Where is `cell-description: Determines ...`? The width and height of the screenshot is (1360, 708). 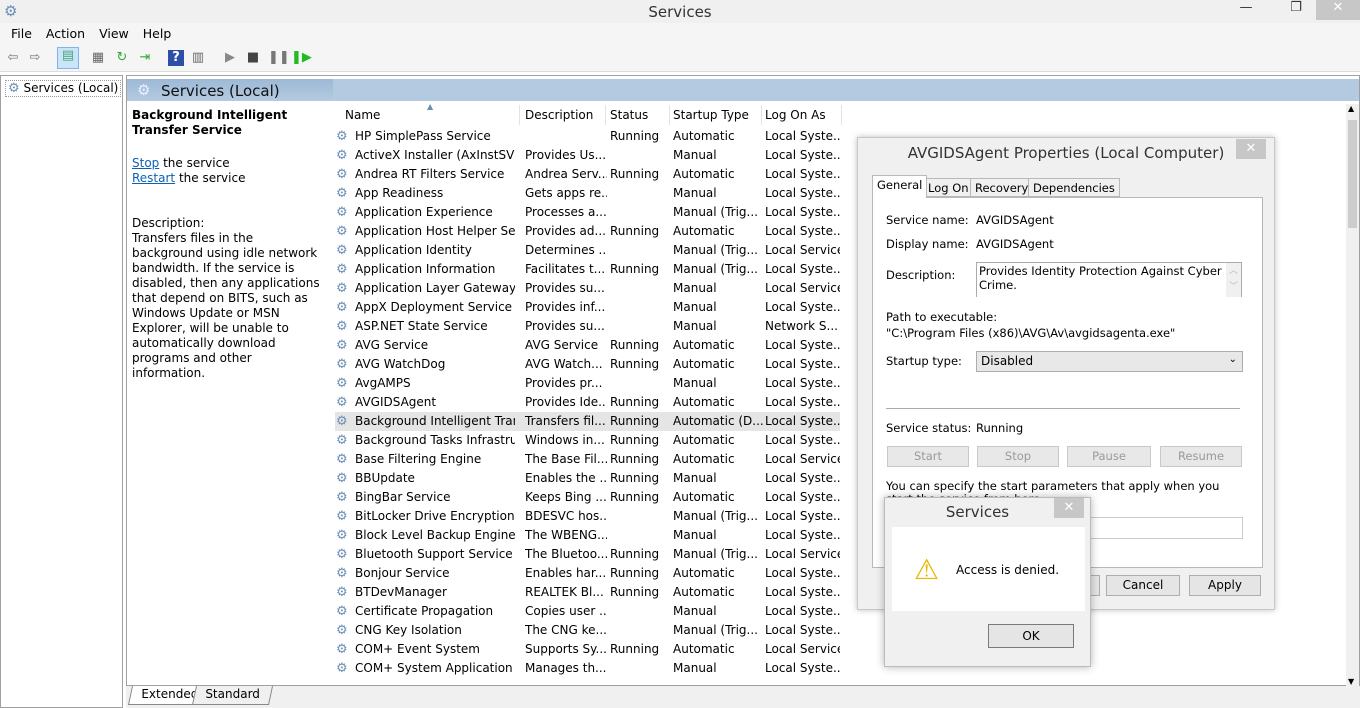 cell-description: Determines ... is located at coordinates (566, 250).